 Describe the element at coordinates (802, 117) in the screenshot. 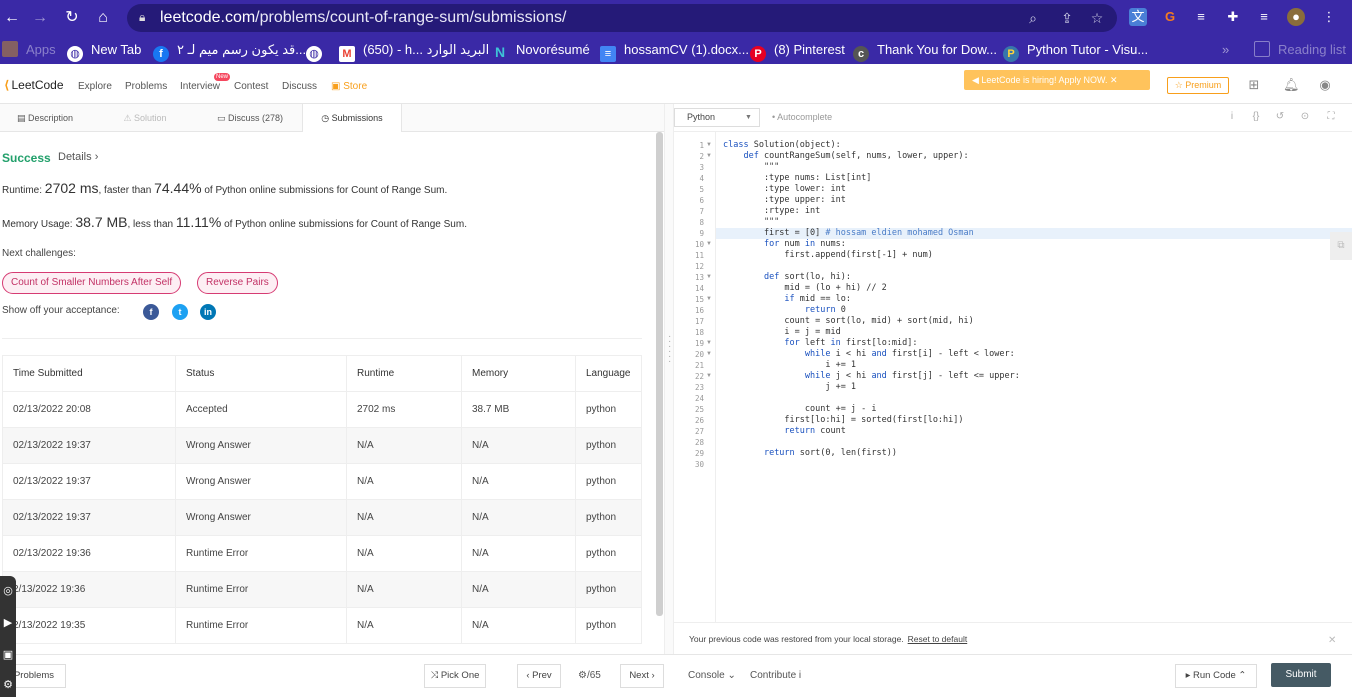

I see `autocomplete-toggle: • Autocomplete` at that location.